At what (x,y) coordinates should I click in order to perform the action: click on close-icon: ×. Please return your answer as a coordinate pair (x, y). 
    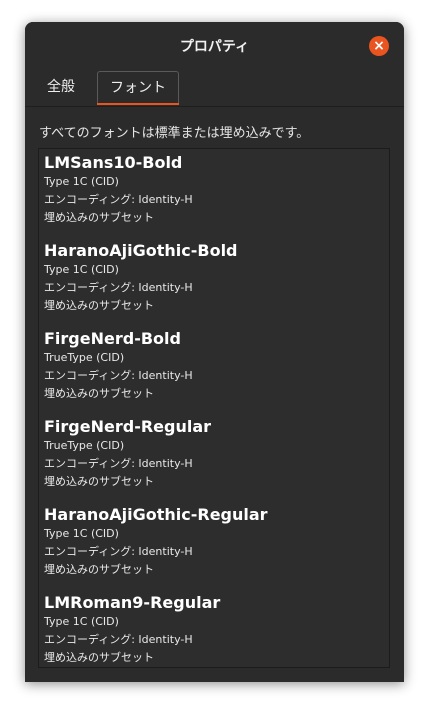
    Looking at the image, I should click on (379, 46).